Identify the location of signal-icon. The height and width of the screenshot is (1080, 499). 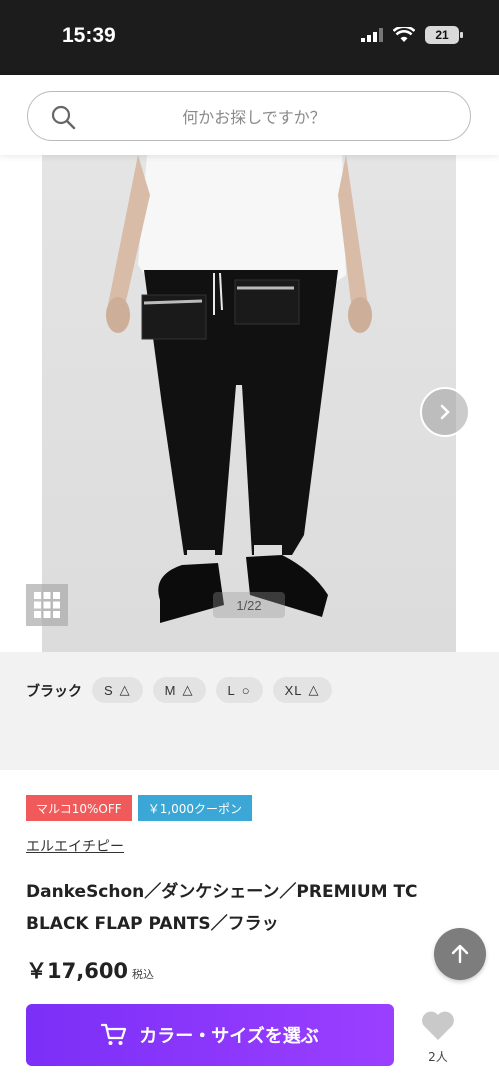
(372, 35).